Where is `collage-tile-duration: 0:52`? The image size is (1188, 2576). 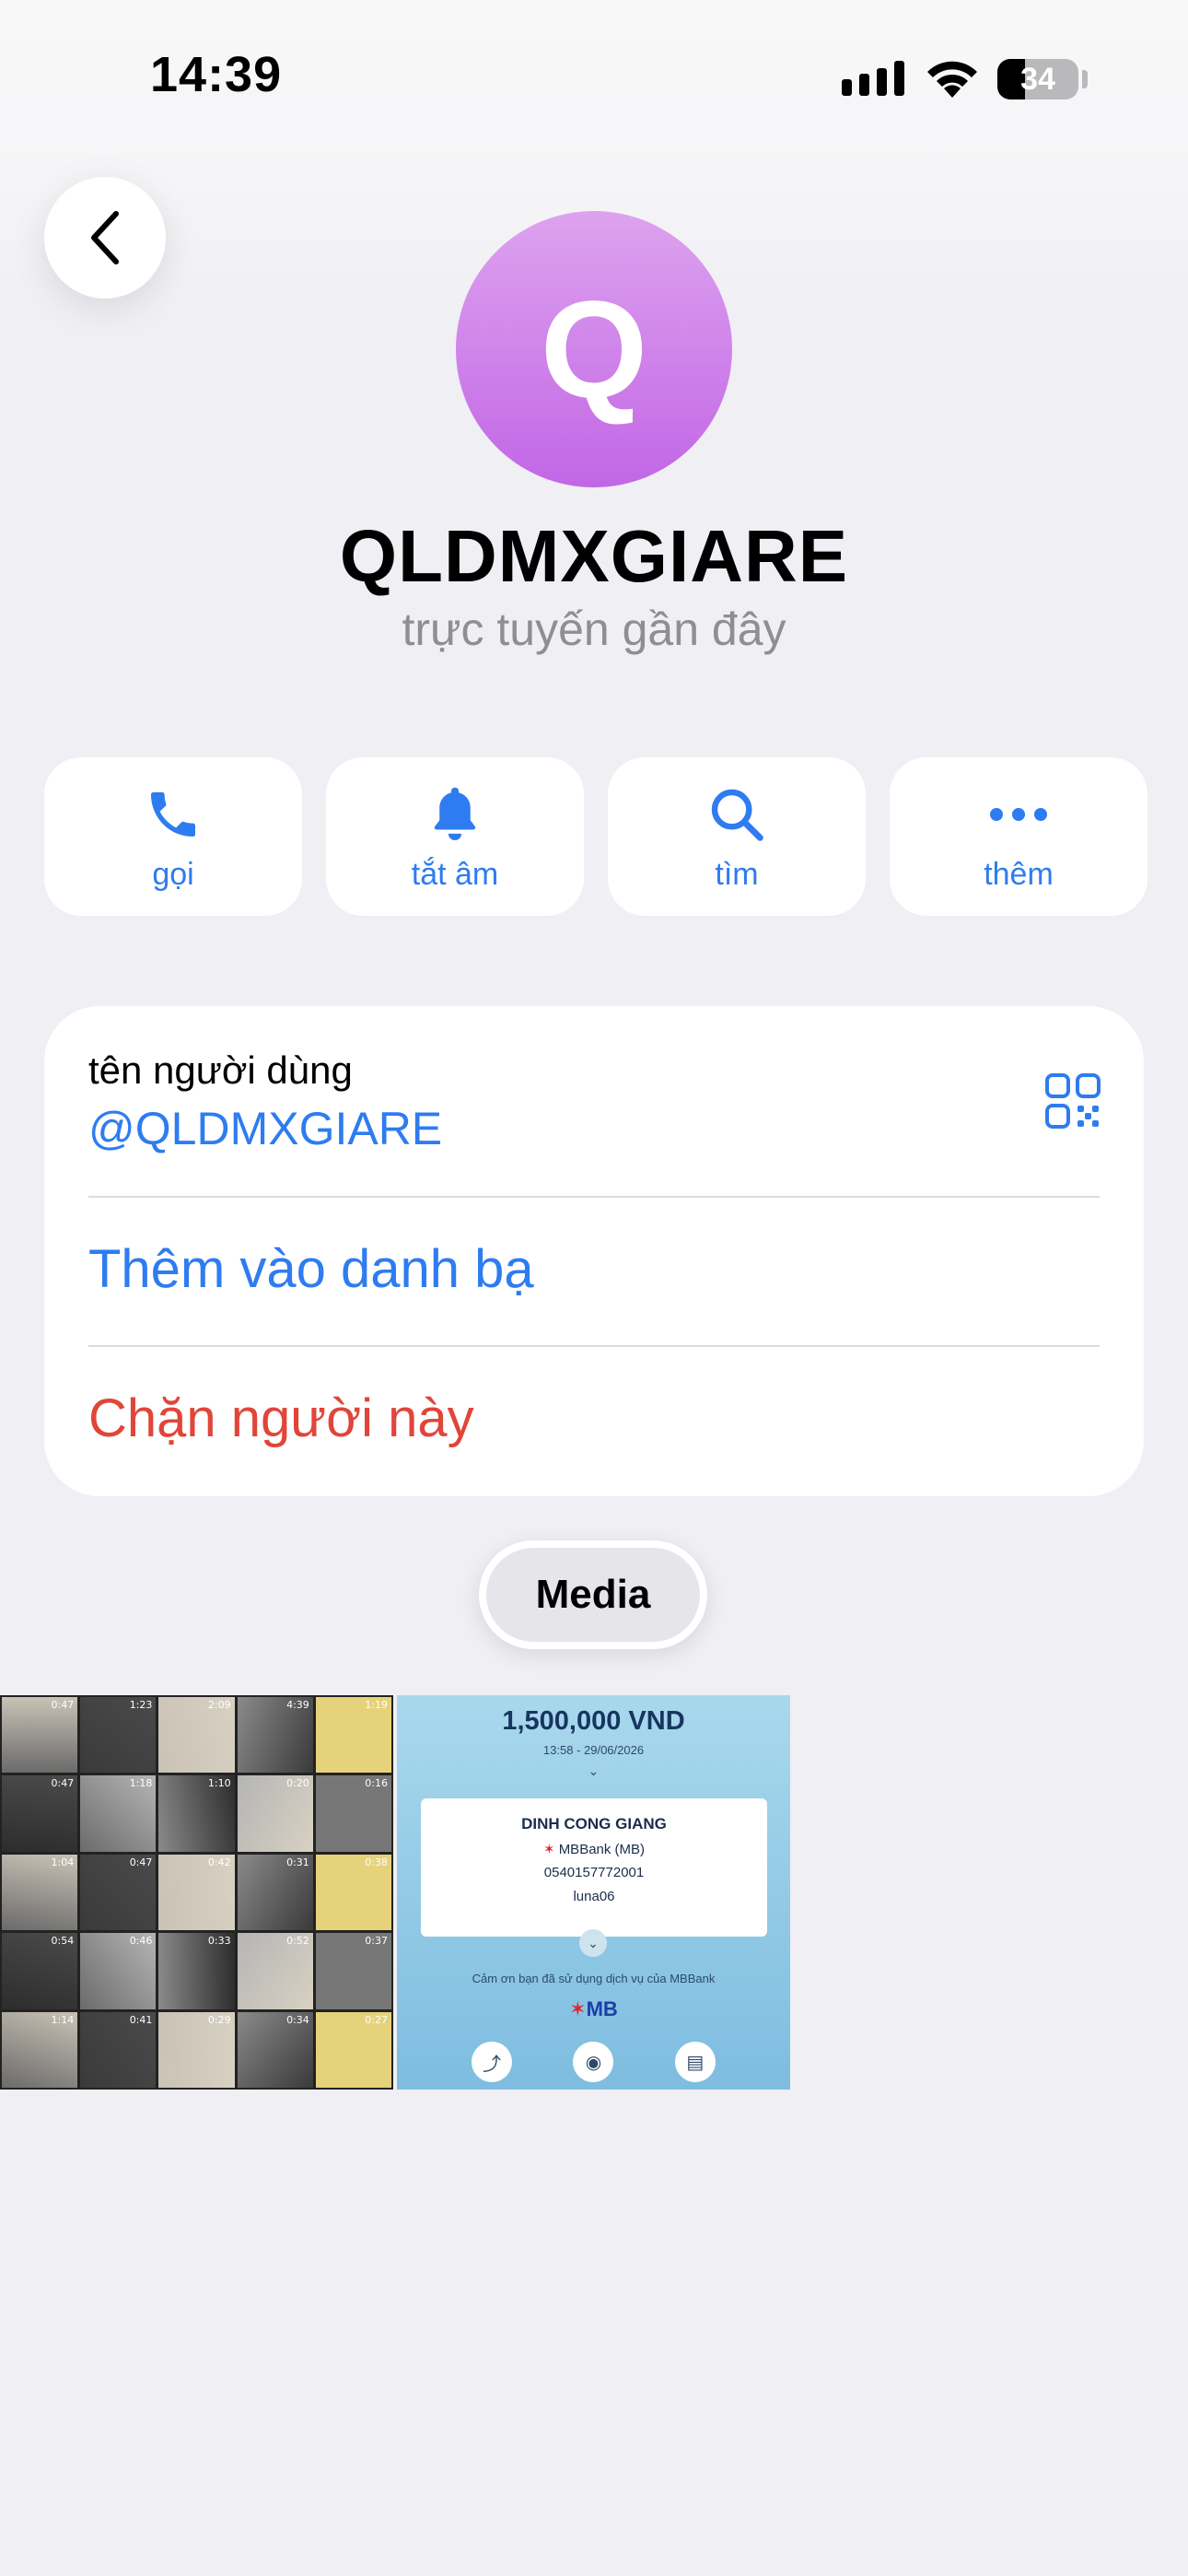 collage-tile-duration: 0:52 is located at coordinates (297, 1942).